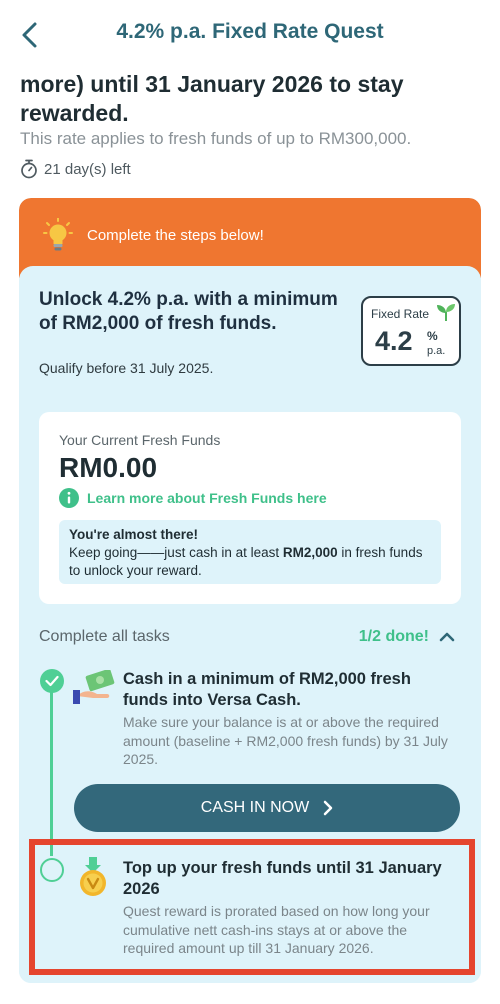 The height and width of the screenshot is (1004, 500). Describe the element at coordinates (432, 336) in the screenshot. I see `rate-percent: %` at that location.